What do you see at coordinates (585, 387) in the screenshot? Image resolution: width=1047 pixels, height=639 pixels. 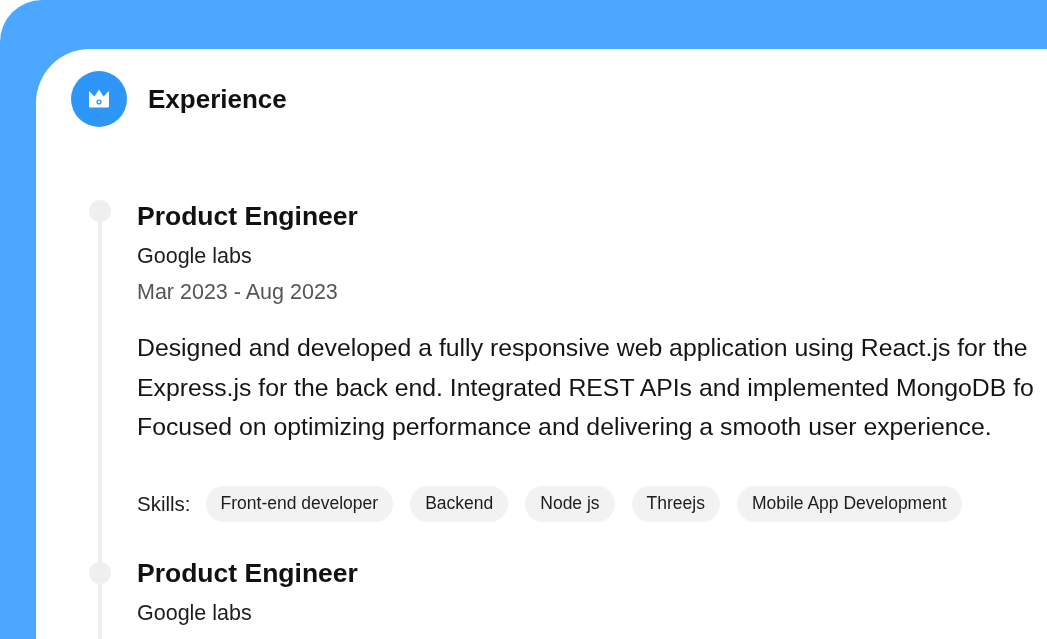 I see `job-description: Designed and developed a fully responsive web application using React.js for the Express.js for the back end. Integrated REST APIs and implemented MongoDB fo Focused on optimizing performance and delivering a smooth user experience.` at bounding box center [585, 387].